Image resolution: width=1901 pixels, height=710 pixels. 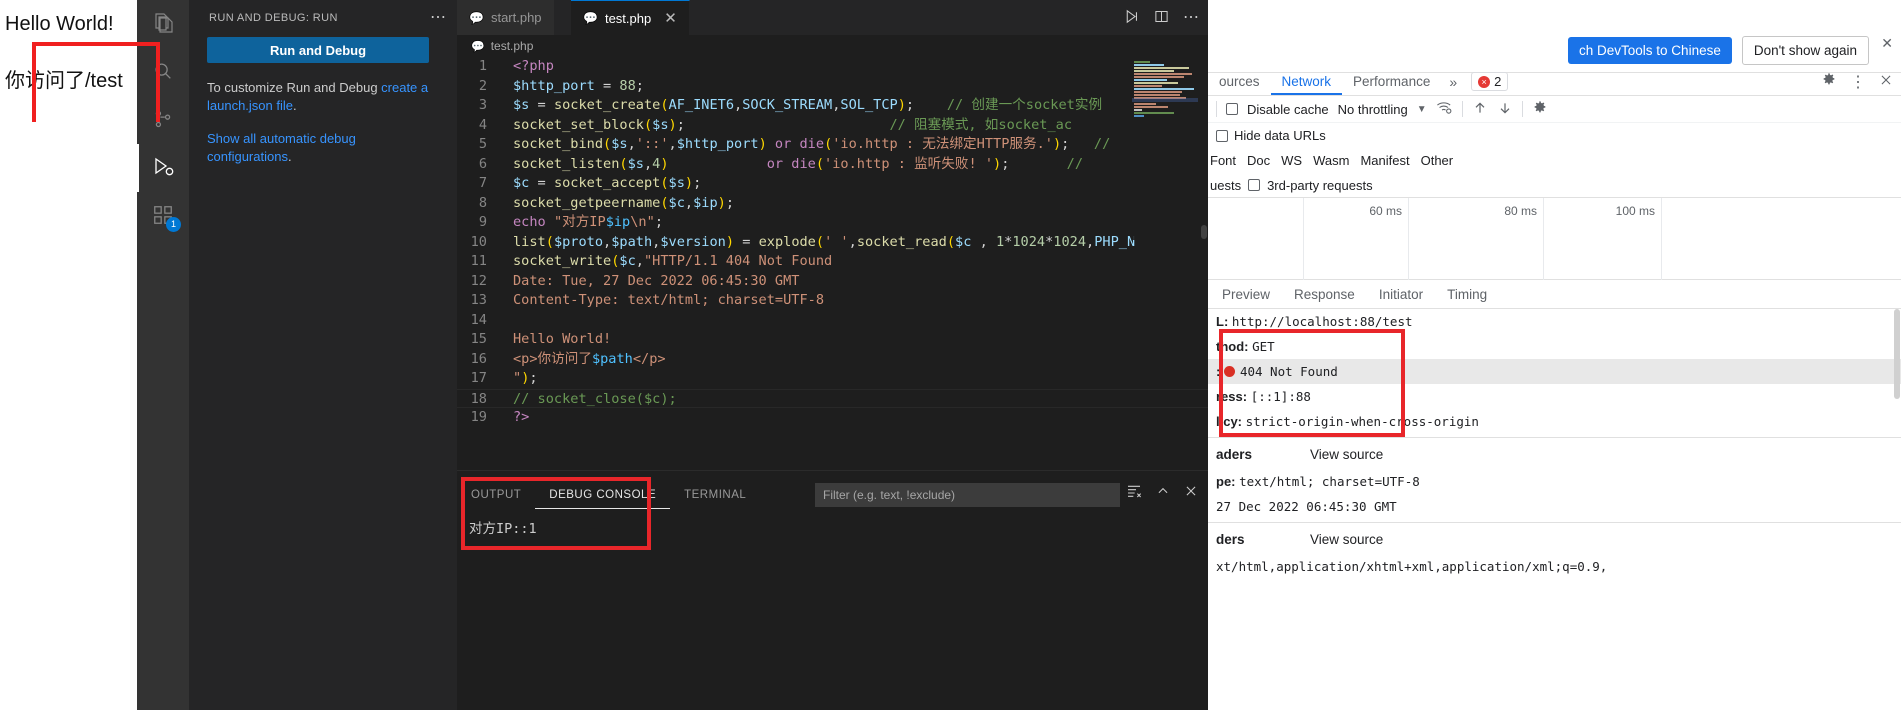 What do you see at coordinates (163, 168) in the screenshot?
I see `activity-bar-item-run-and-debug` at bounding box center [163, 168].